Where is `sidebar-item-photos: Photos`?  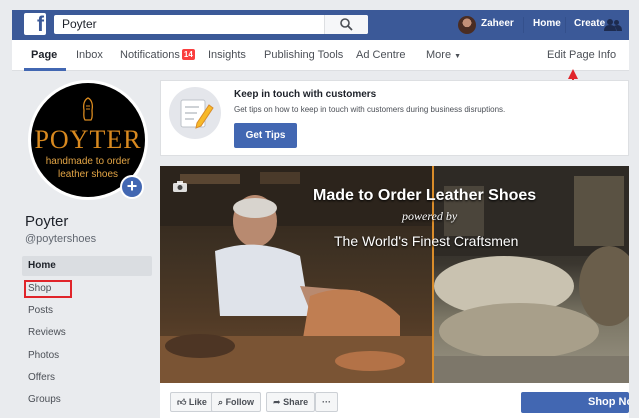
sidebar-item-photos: Photos is located at coordinates (87, 356).